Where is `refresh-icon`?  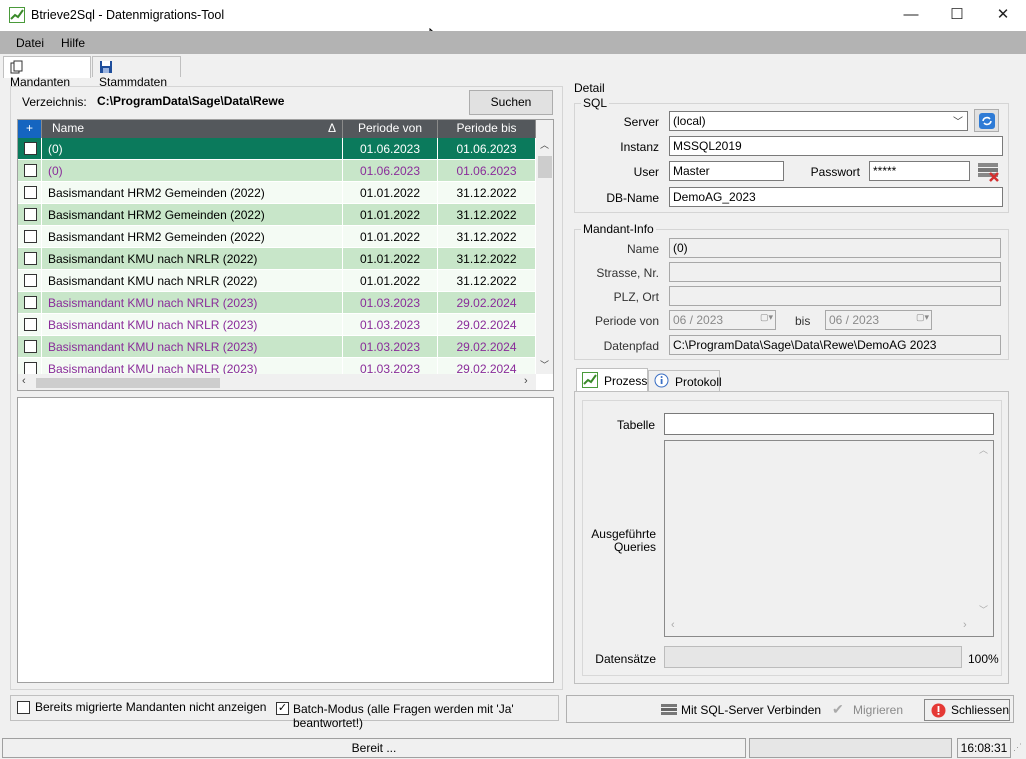
refresh-icon is located at coordinates (986, 121).